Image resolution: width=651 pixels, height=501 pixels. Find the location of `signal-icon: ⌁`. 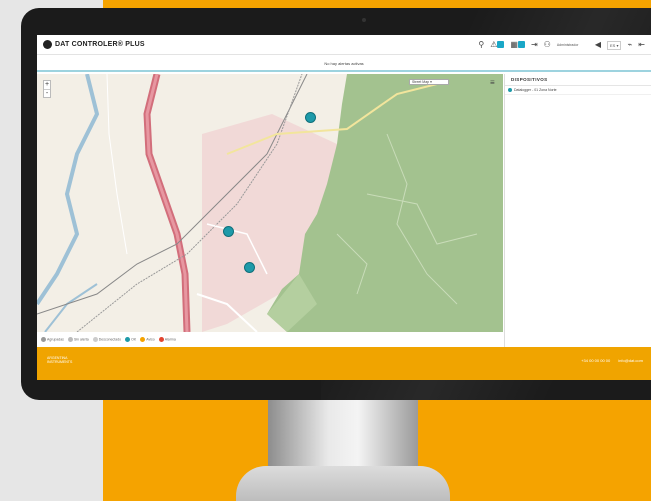

signal-icon: ⌁ is located at coordinates (629, 45).